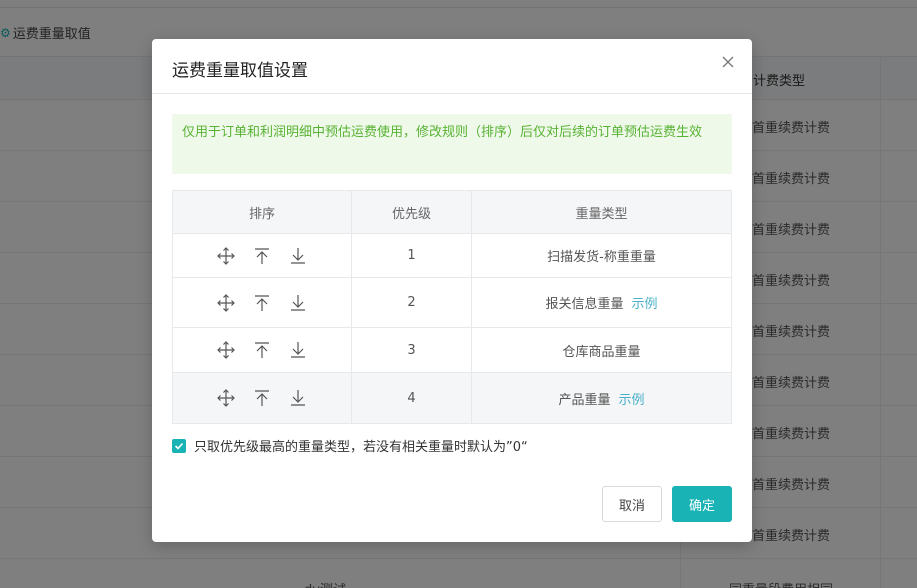  I want to click on table-row: 2 报关信息重量 示例, so click(452, 303).